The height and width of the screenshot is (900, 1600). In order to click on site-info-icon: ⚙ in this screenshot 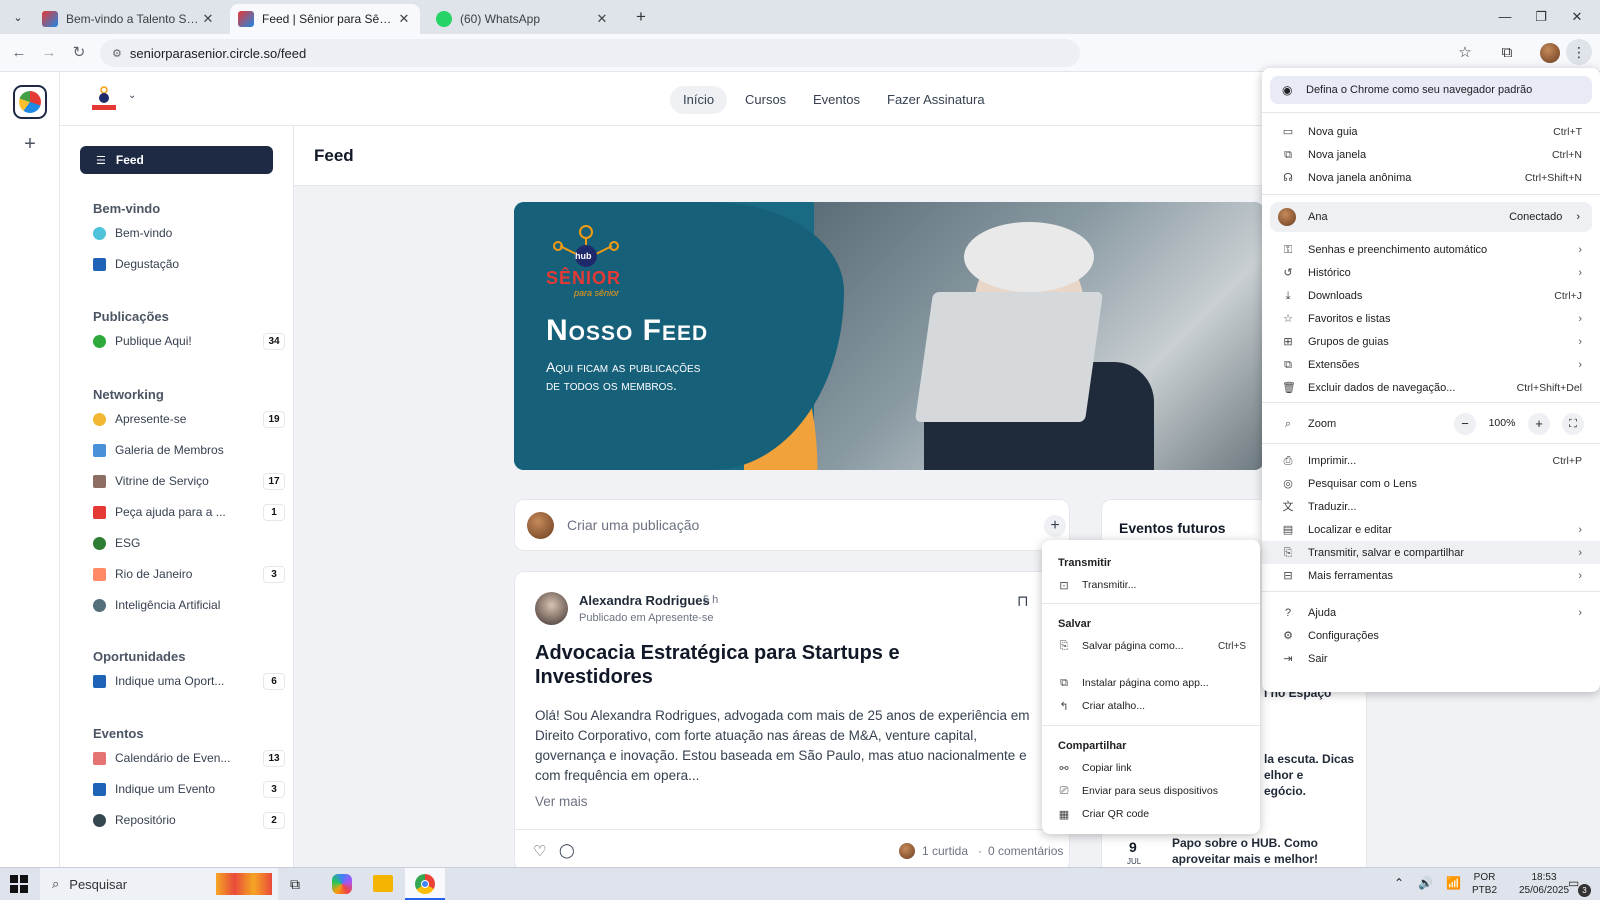, I will do `click(117, 53)`.